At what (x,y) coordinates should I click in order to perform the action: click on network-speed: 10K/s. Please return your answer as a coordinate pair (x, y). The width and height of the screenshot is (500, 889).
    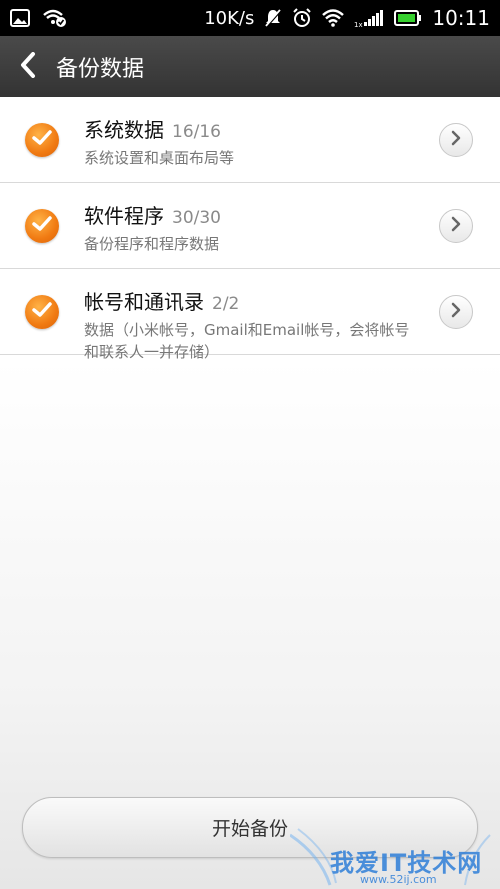
    Looking at the image, I should click on (229, 18).